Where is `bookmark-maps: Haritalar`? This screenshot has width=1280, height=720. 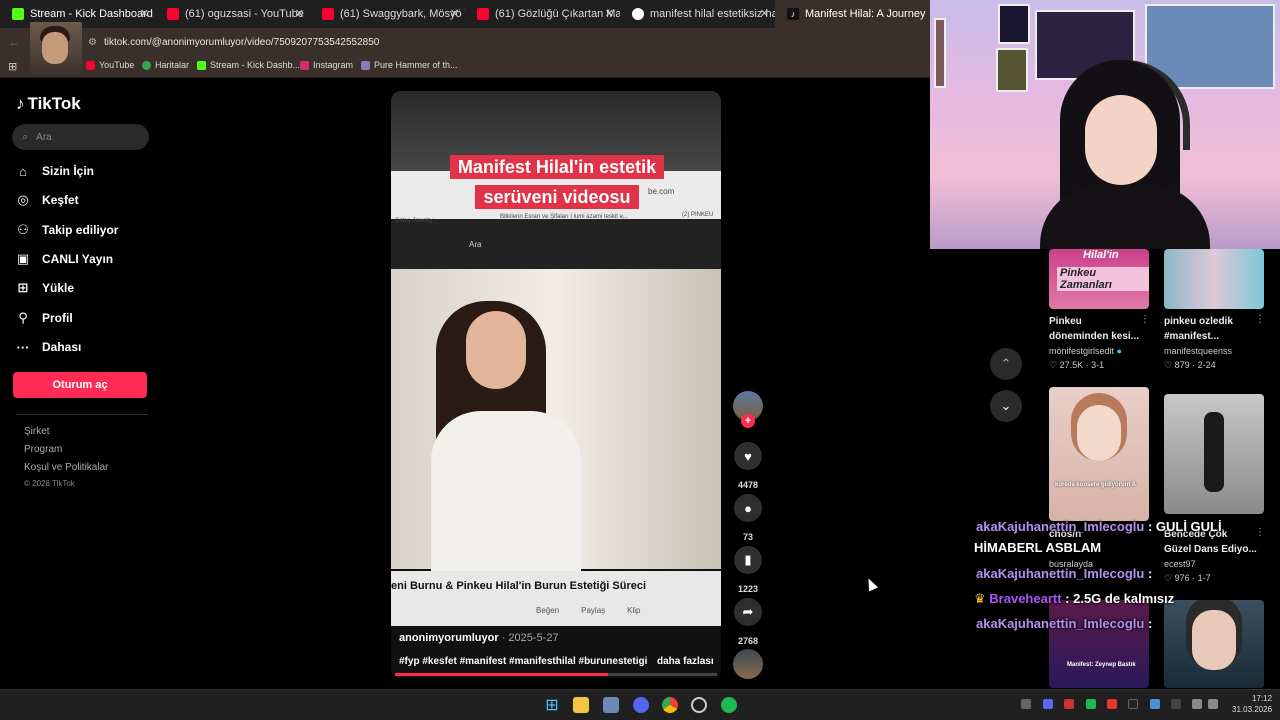 bookmark-maps: Haritalar is located at coordinates (165, 65).